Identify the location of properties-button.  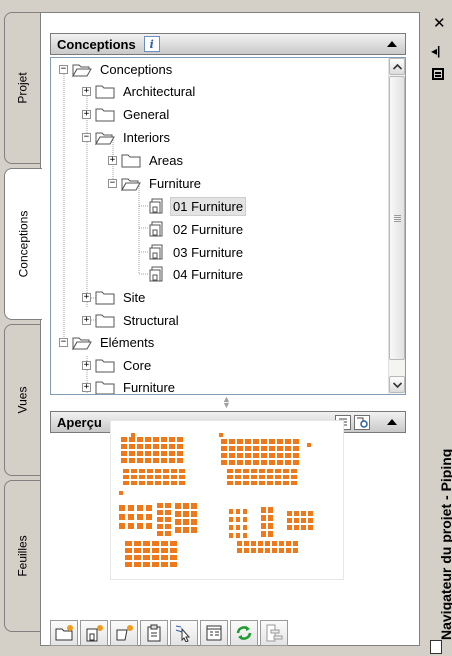
(214, 633).